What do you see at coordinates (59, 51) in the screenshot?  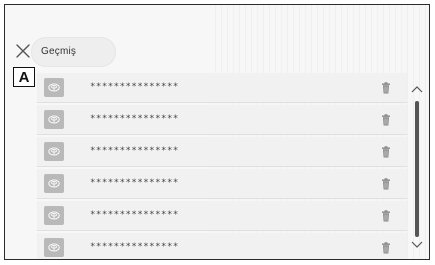 I see `history-tab-label: Geçmiş` at bounding box center [59, 51].